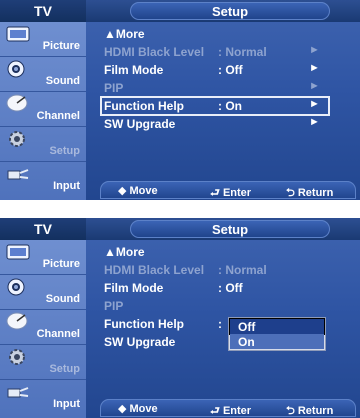 This screenshot has width=360, height=418. What do you see at coordinates (219, 288) in the screenshot?
I see `menu-item-film-mode: Film Mode : Off` at bounding box center [219, 288].